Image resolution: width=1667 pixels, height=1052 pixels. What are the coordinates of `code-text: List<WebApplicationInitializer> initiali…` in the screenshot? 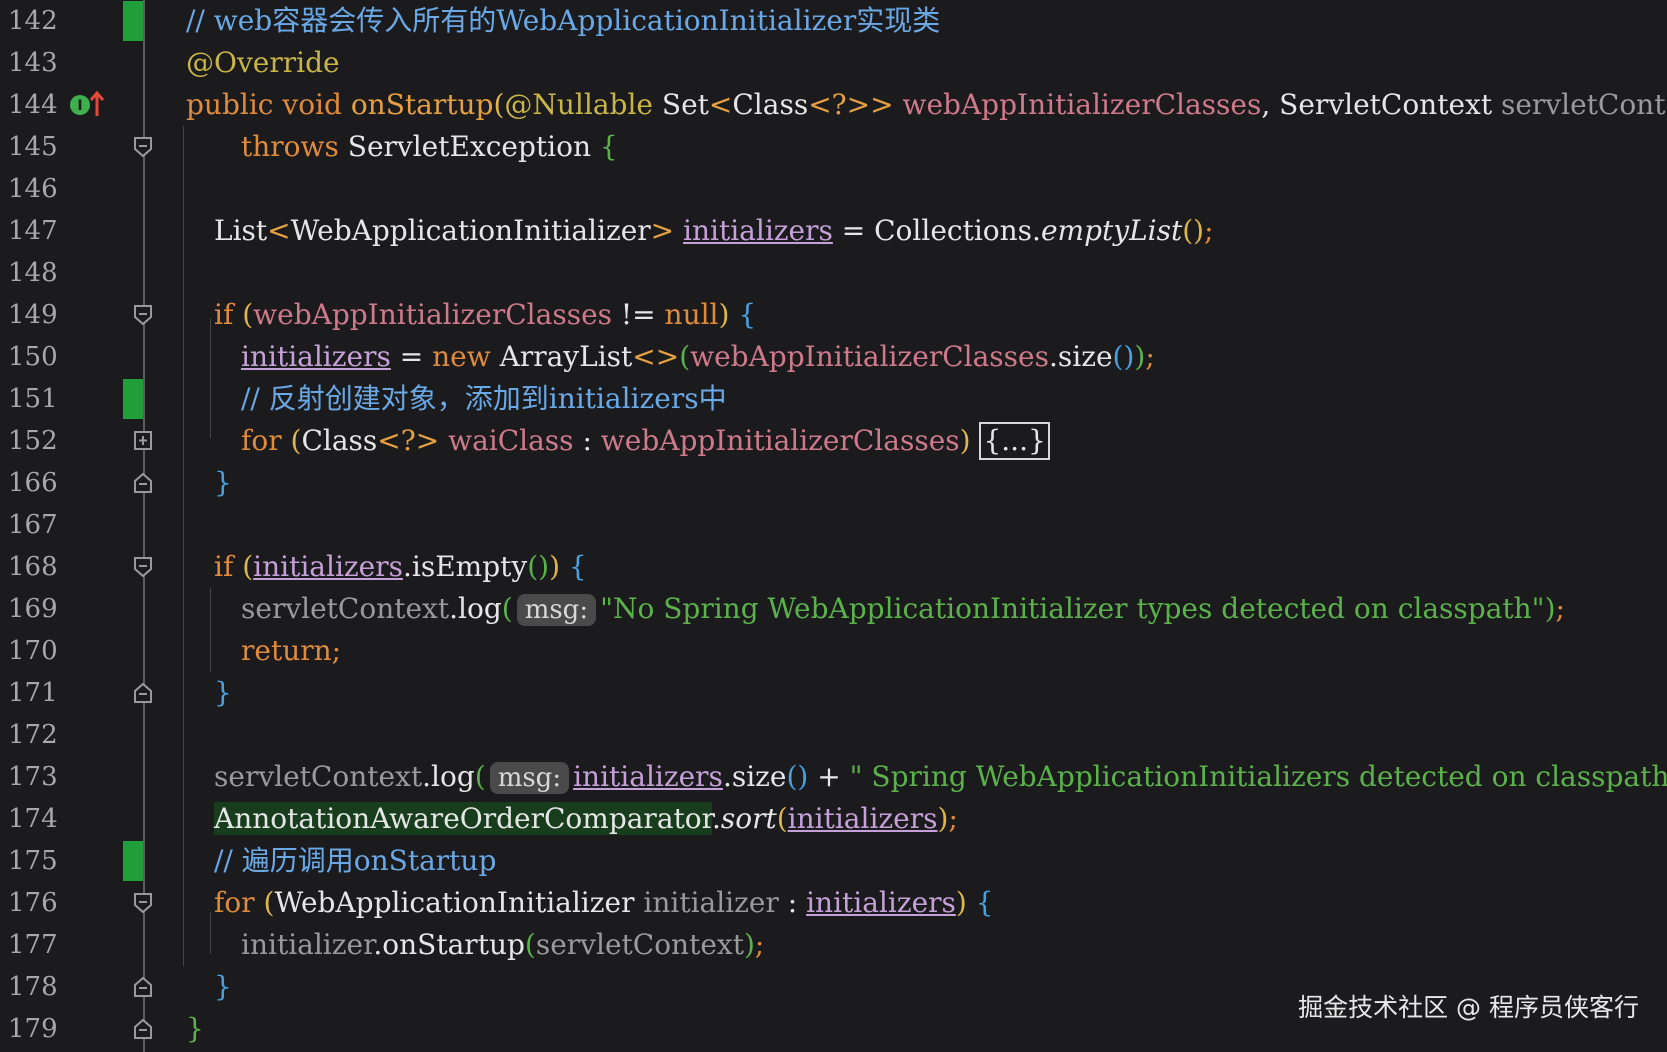 It's located at (714, 231).